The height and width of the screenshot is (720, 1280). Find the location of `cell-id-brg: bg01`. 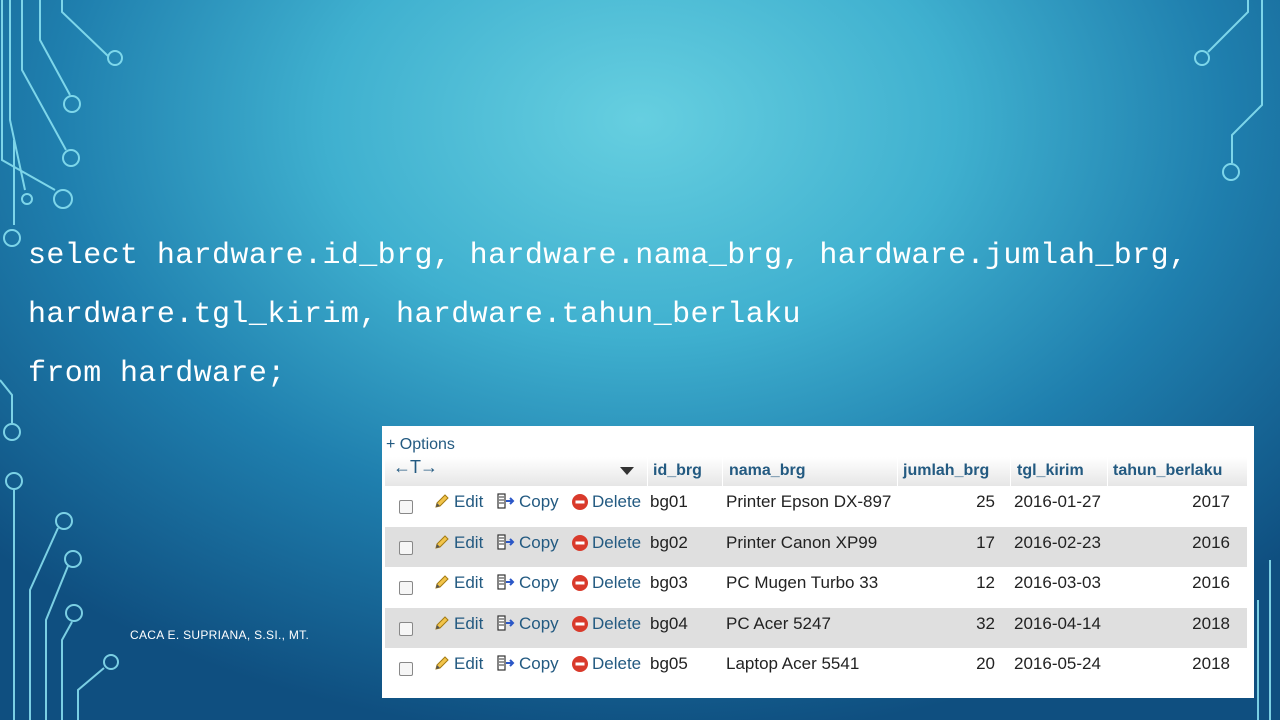

cell-id-brg: bg01 is located at coordinates (669, 501).